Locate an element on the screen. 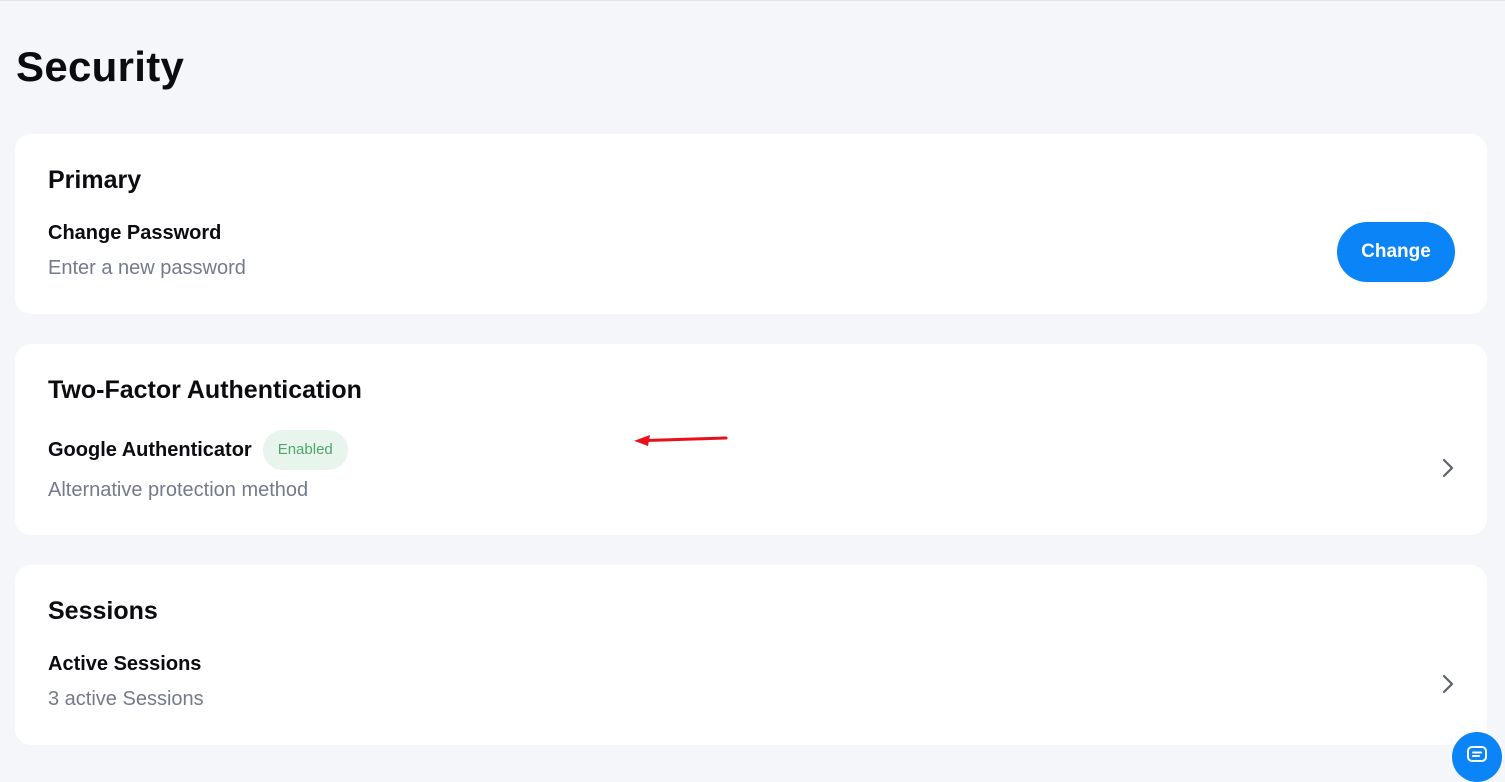 This screenshot has width=1505, height=782. change-password-button: Change is located at coordinates (1396, 252).